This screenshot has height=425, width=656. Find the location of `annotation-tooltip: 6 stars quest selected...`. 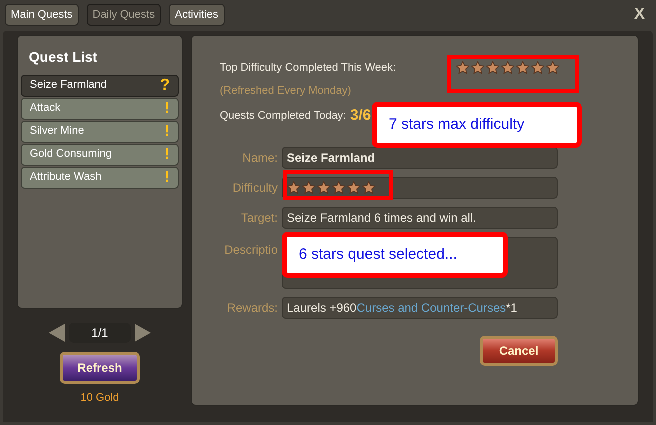

annotation-tooltip: 6 stars quest selected... is located at coordinates (395, 255).